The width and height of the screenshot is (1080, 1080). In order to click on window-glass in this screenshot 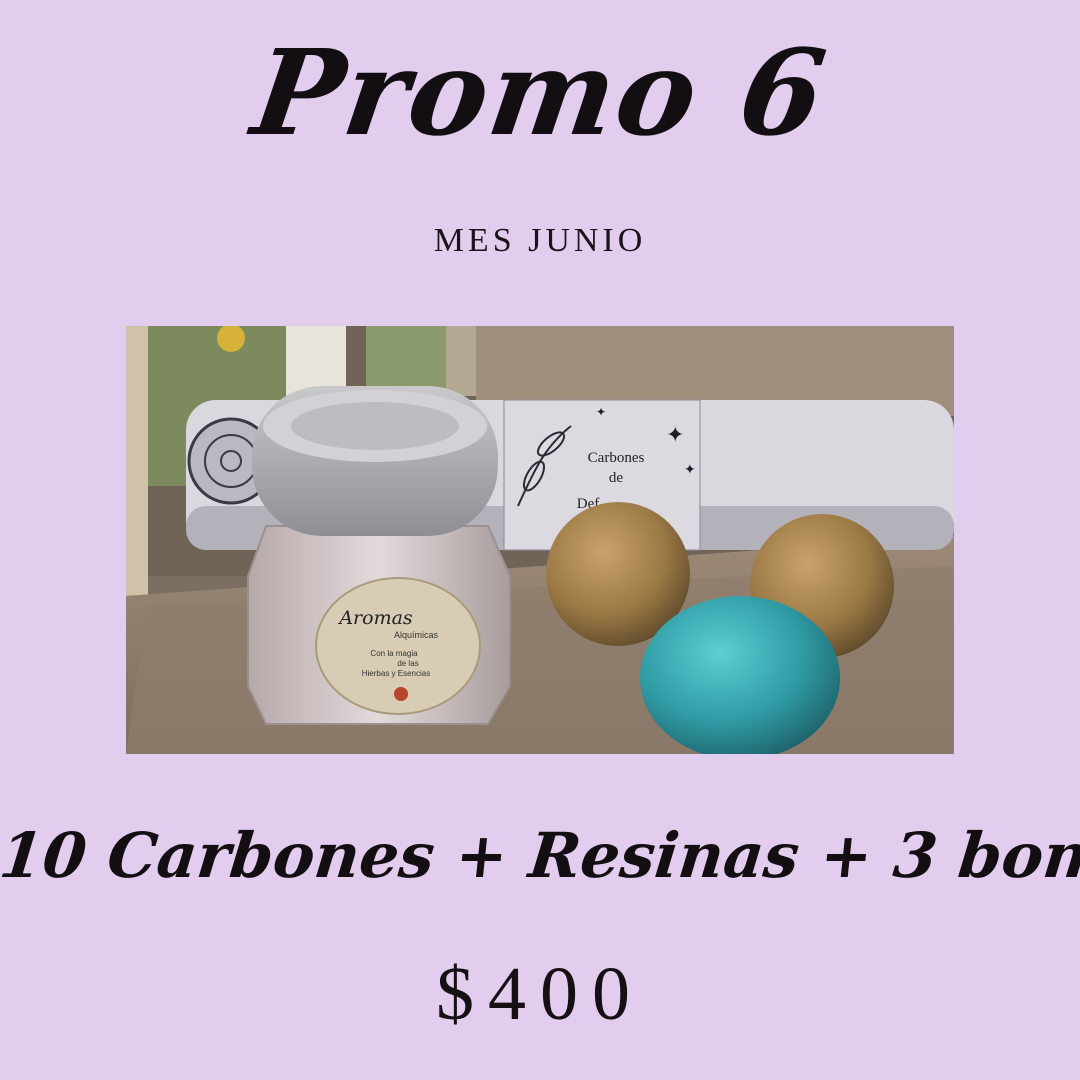, I will do `click(411, 361)`.